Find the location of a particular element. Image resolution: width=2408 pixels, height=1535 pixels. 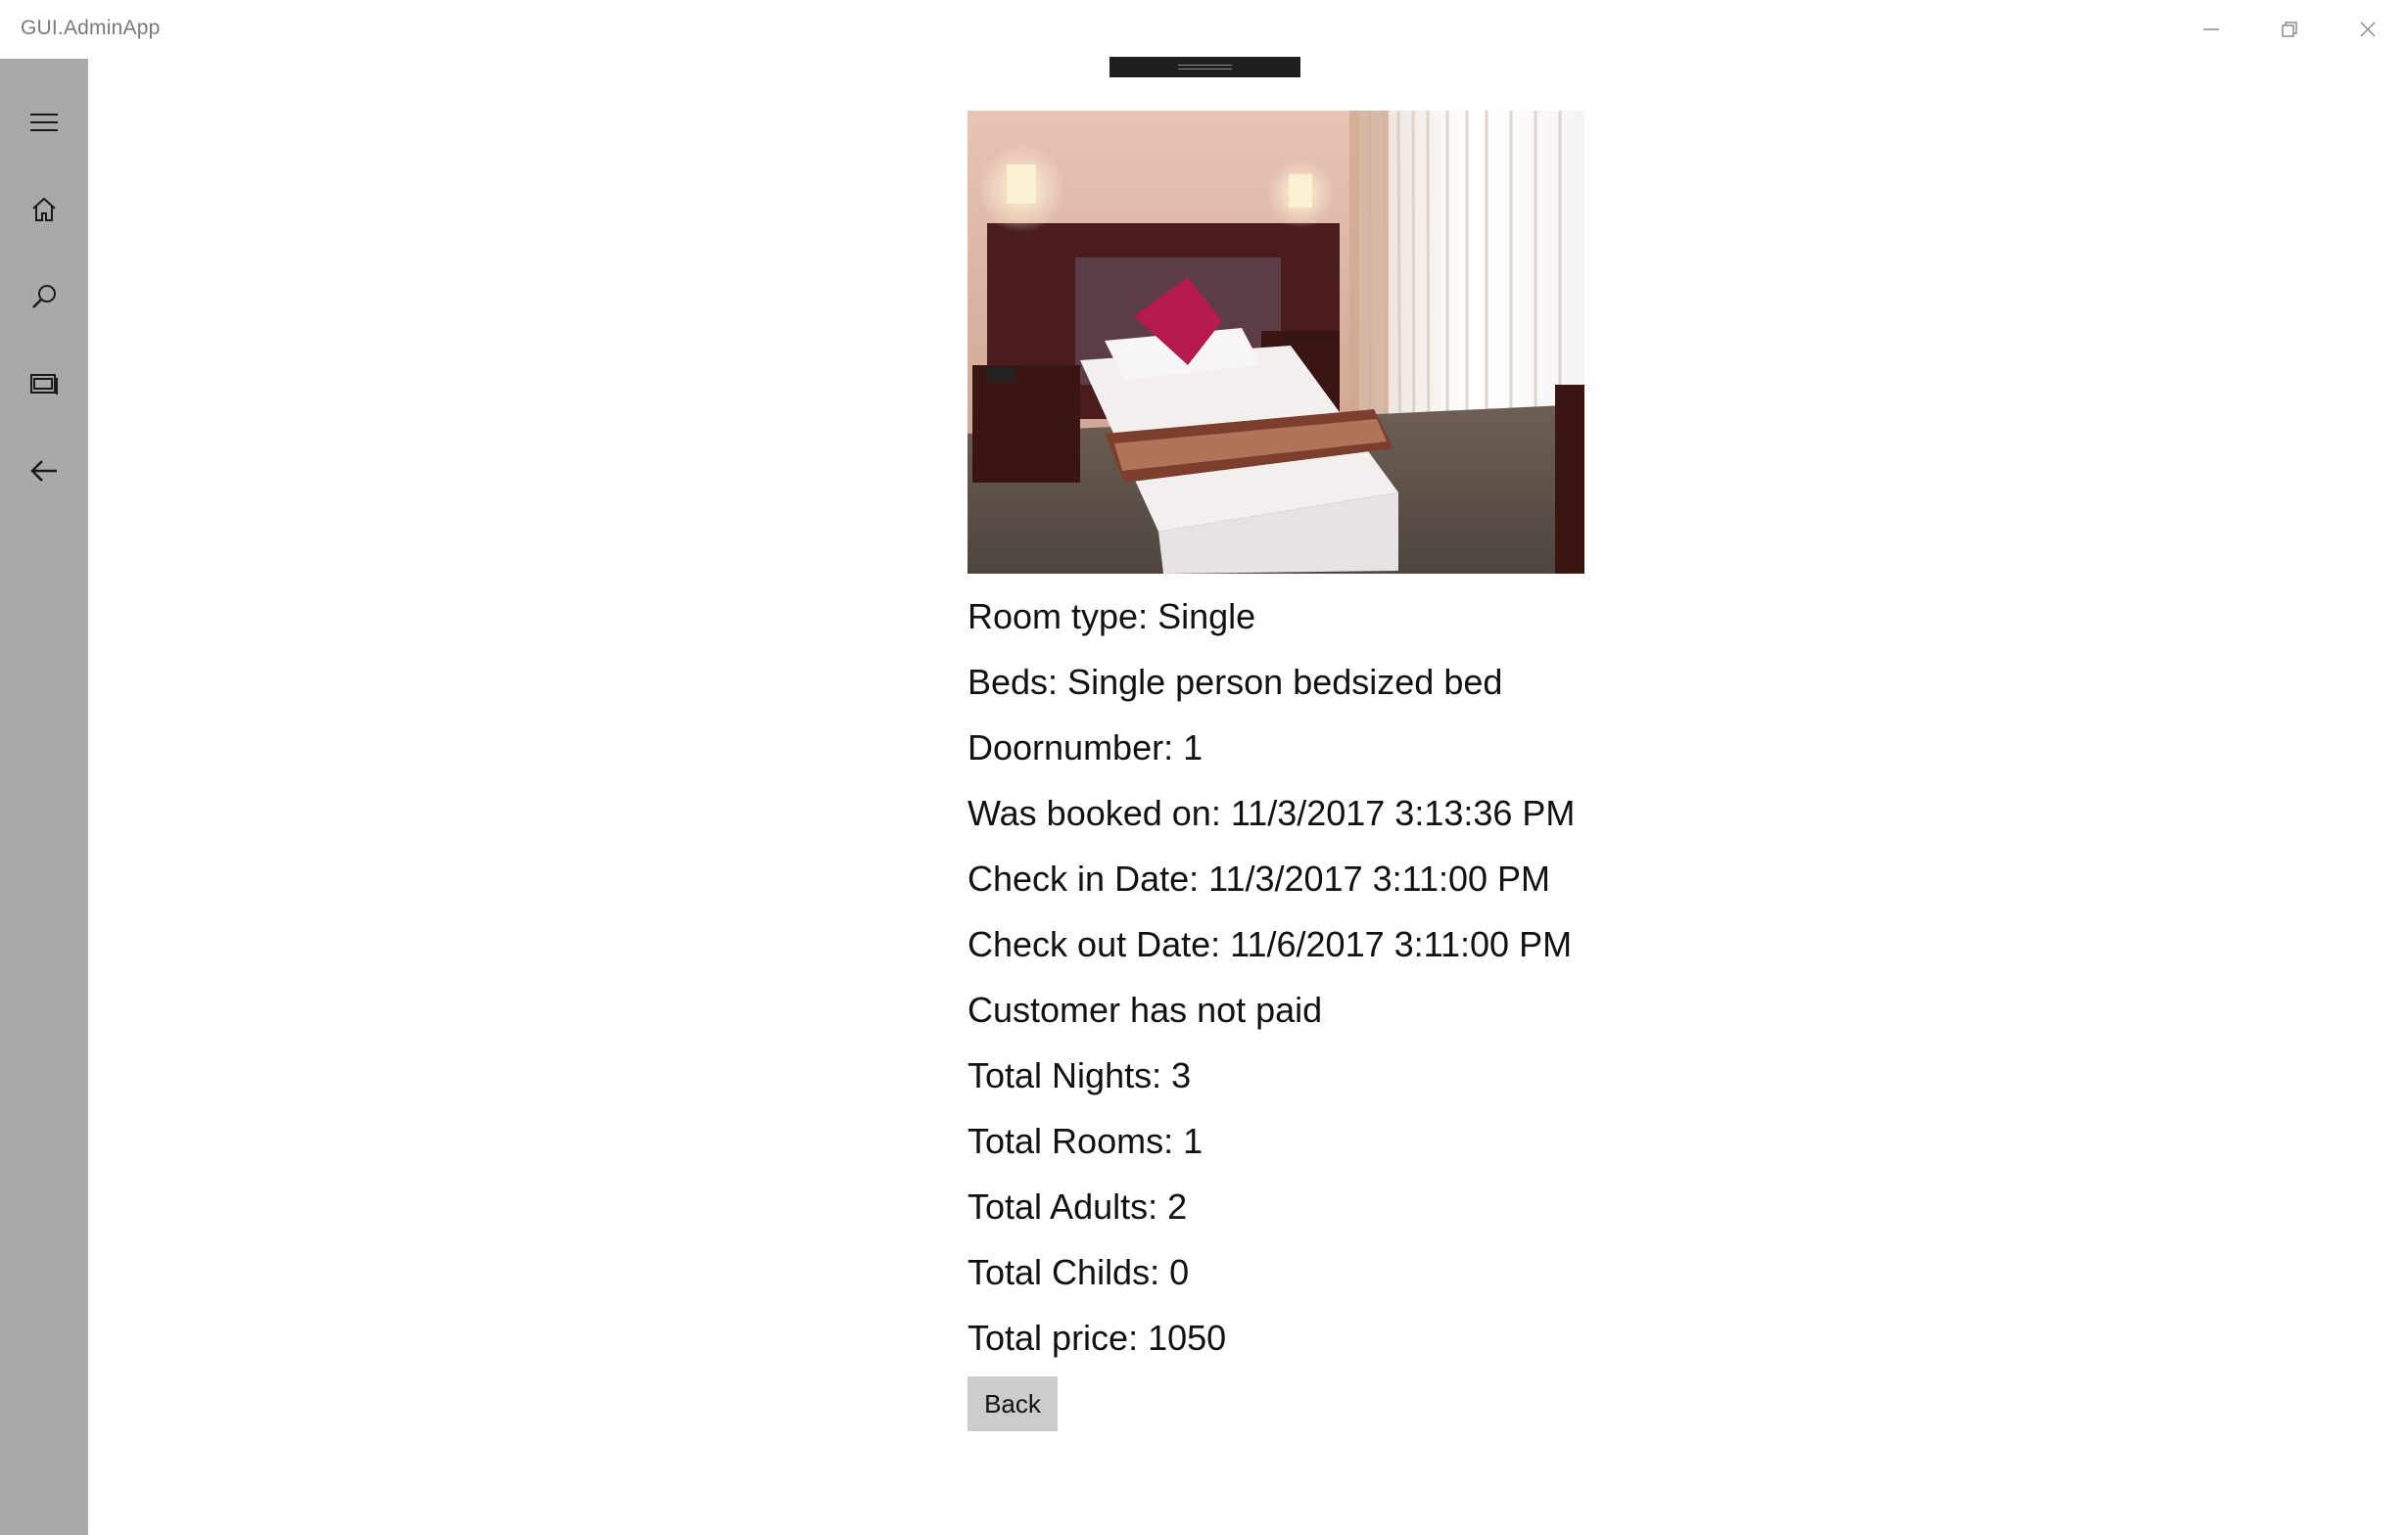

bookings-icon is located at coordinates (44, 383).